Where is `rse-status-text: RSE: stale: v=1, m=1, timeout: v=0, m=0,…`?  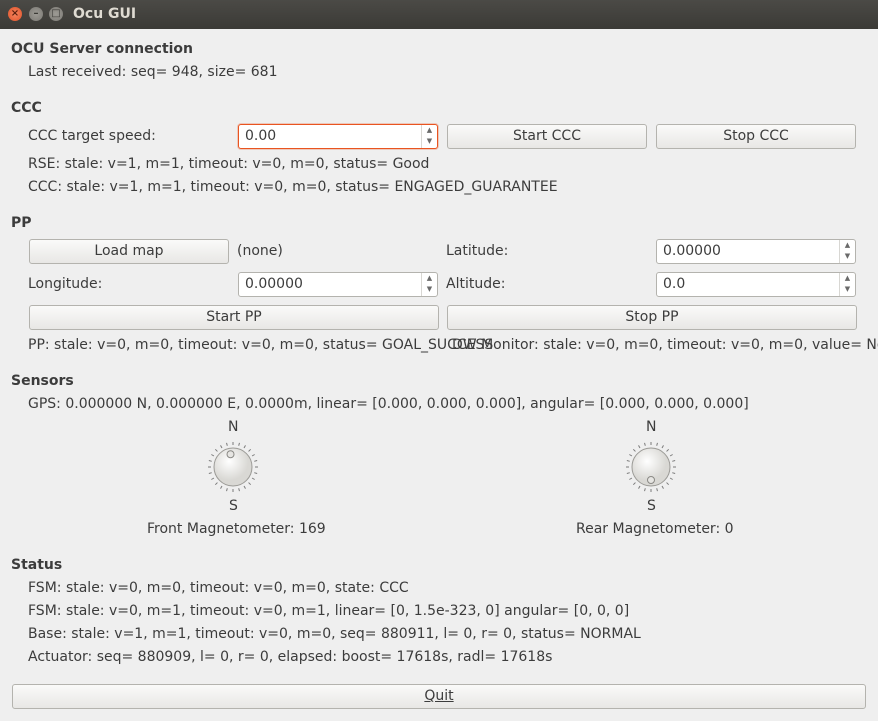
rse-status-text: RSE: stale: v=1, m=1, timeout: v=0, m=0,… is located at coordinates (229, 164).